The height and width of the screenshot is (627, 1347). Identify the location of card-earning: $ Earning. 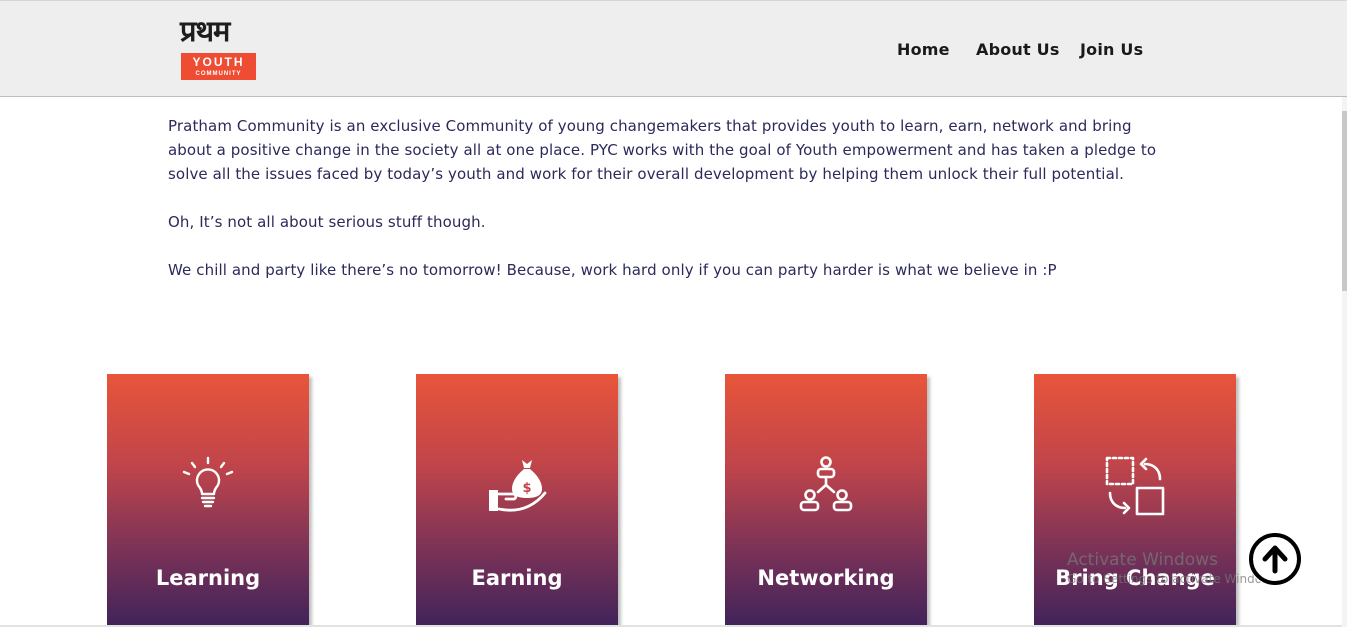
(517, 500).